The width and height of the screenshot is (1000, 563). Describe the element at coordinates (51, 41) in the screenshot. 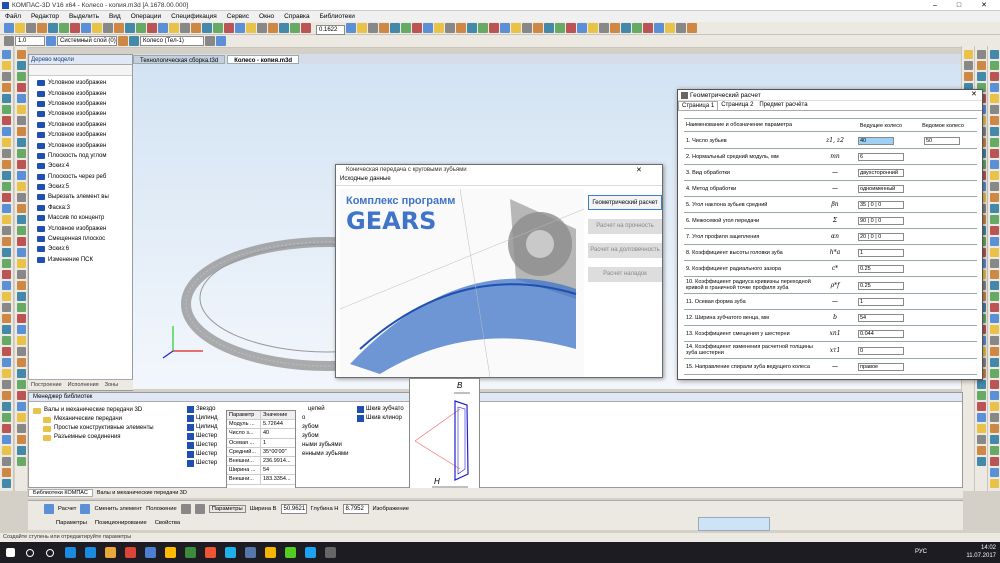

I see `layer-icon` at that location.